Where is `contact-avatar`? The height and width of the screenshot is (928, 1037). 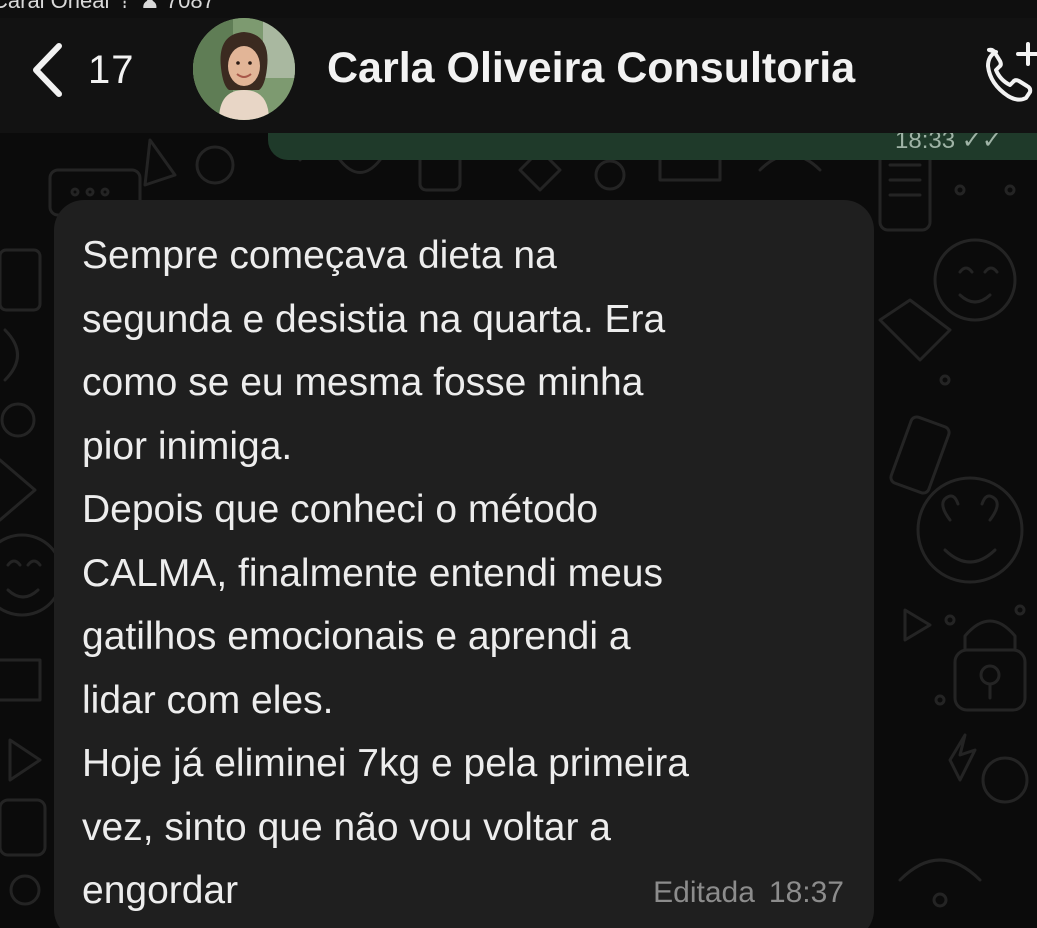
contact-avatar is located at coordinates (244, 69).